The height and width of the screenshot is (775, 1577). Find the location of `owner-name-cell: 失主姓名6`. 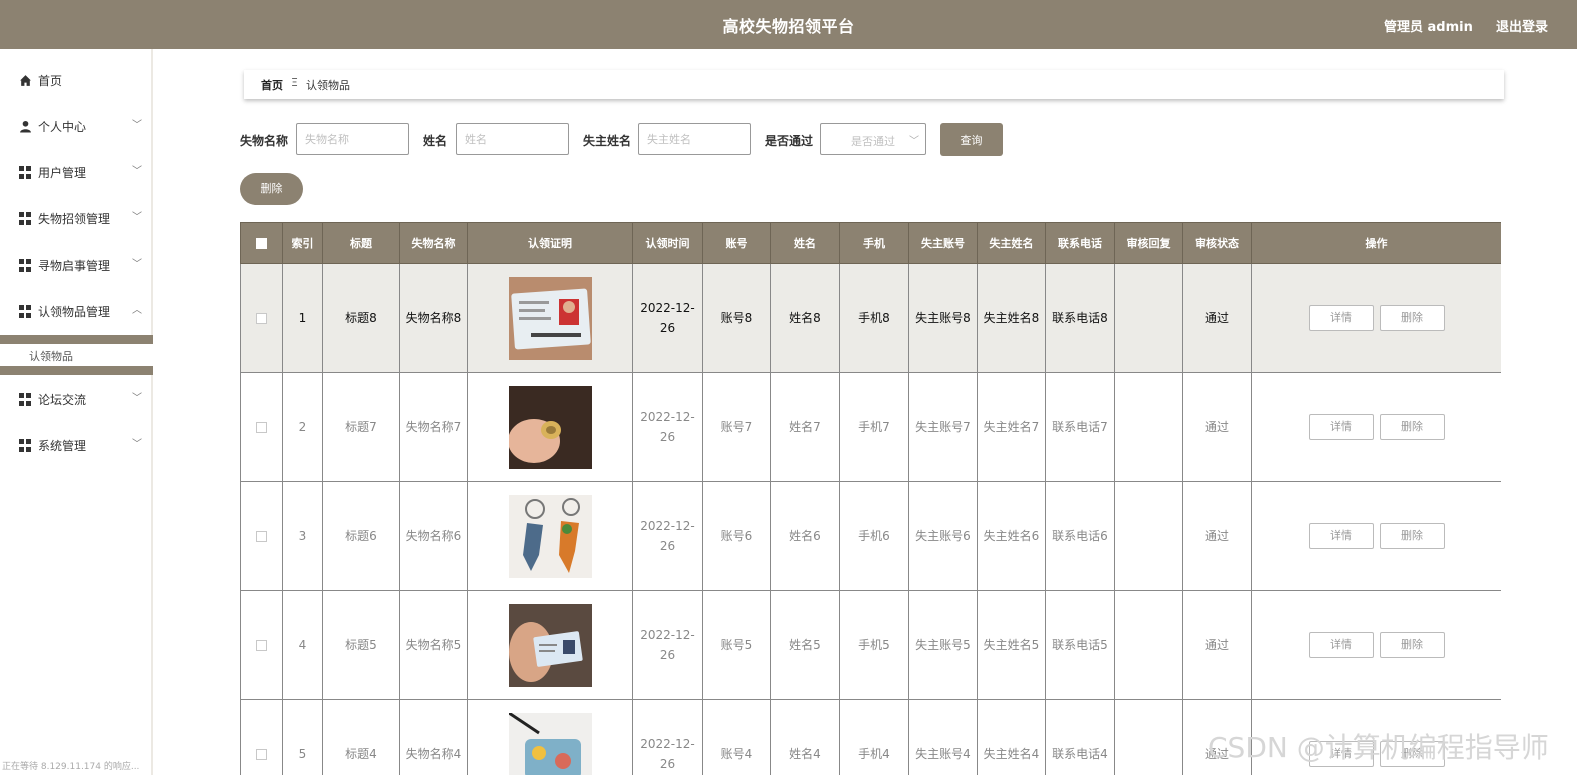

owner-name-cell: 失主姓名6 is located at coordinates (1011, 536).